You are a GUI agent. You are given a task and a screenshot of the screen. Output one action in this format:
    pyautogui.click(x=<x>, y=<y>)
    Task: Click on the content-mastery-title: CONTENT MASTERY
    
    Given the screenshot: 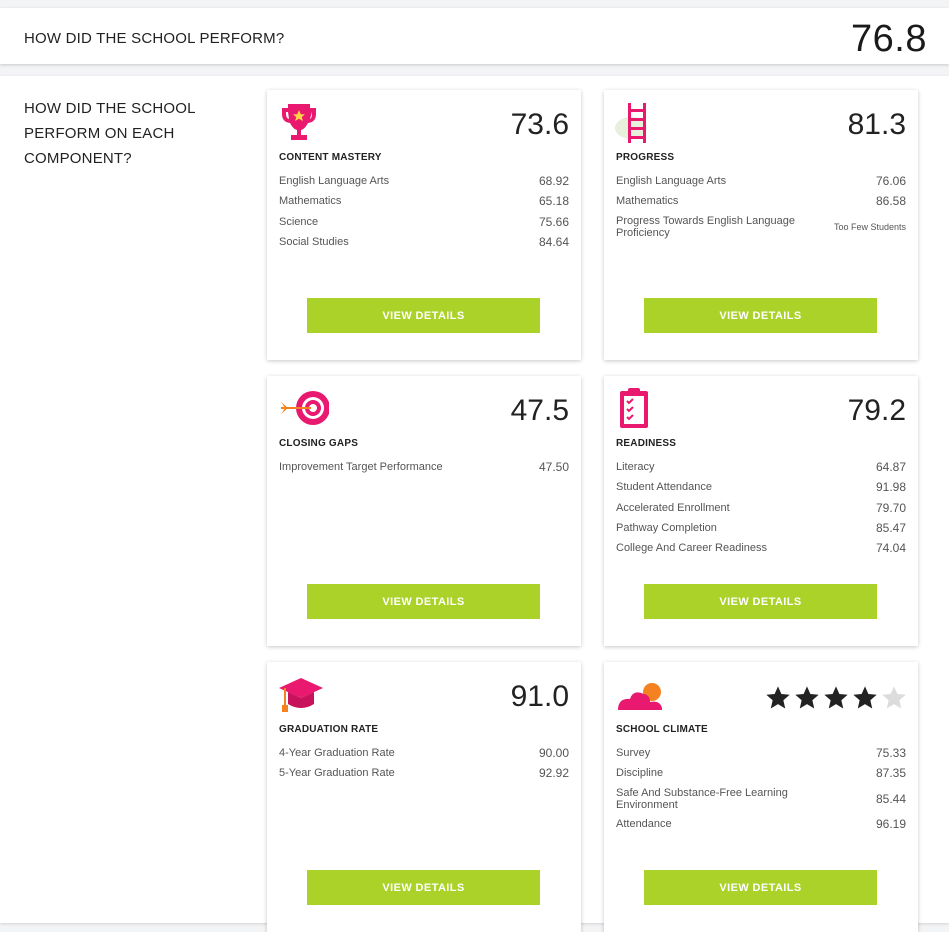 What is the action you would take?
    pyautogui.click(x=330, y=157)
    